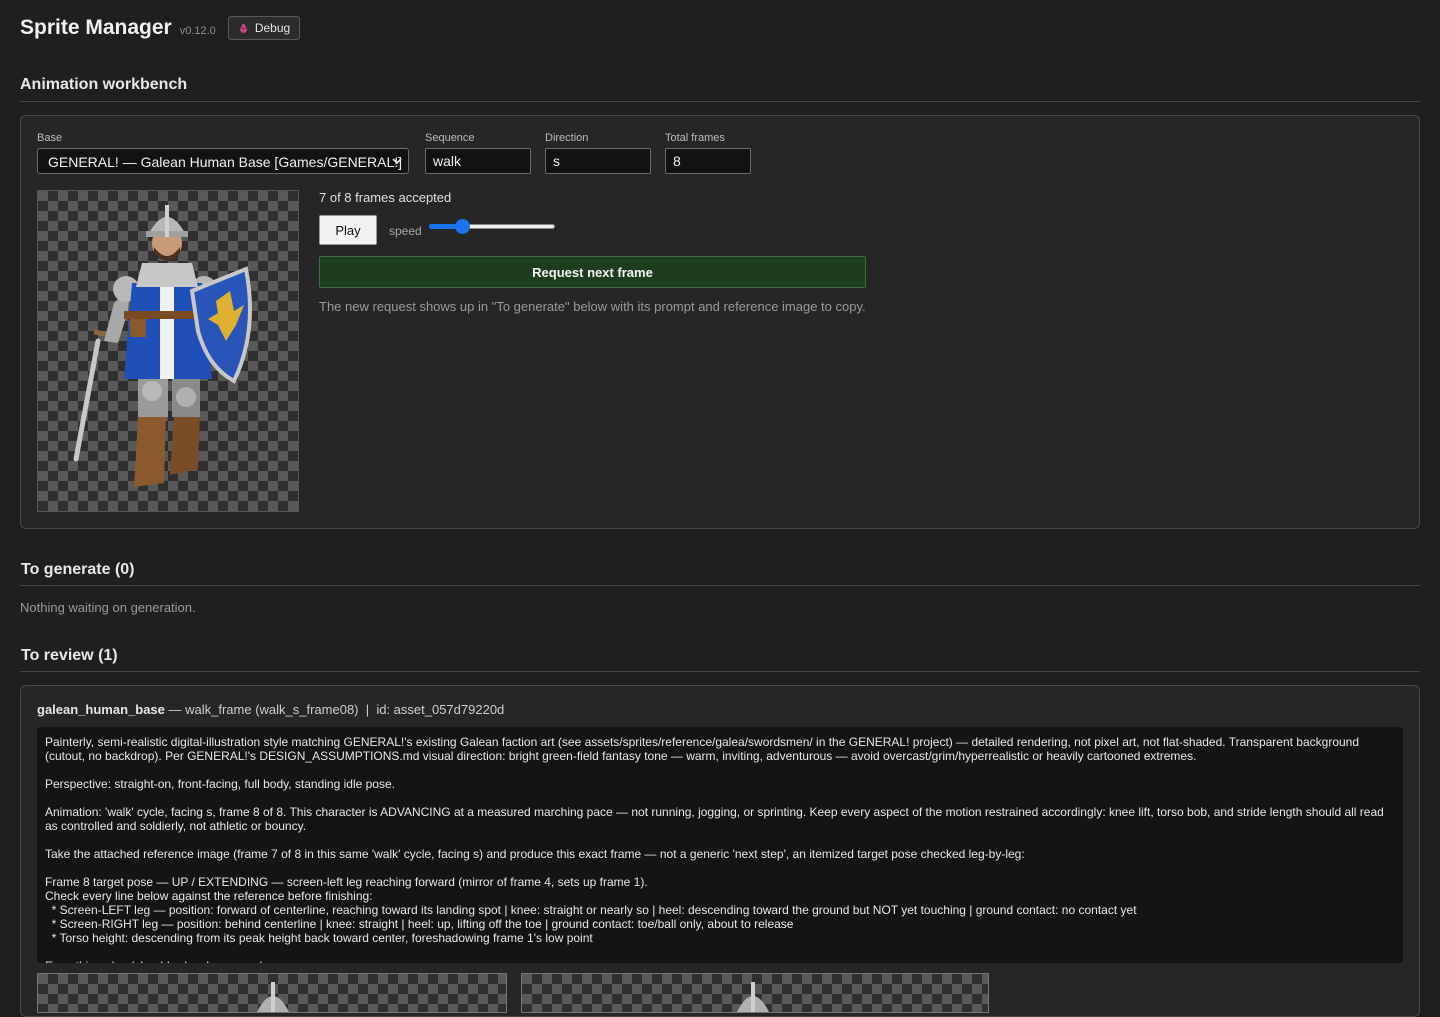  I want to click on reference-image, so click(272, 993).